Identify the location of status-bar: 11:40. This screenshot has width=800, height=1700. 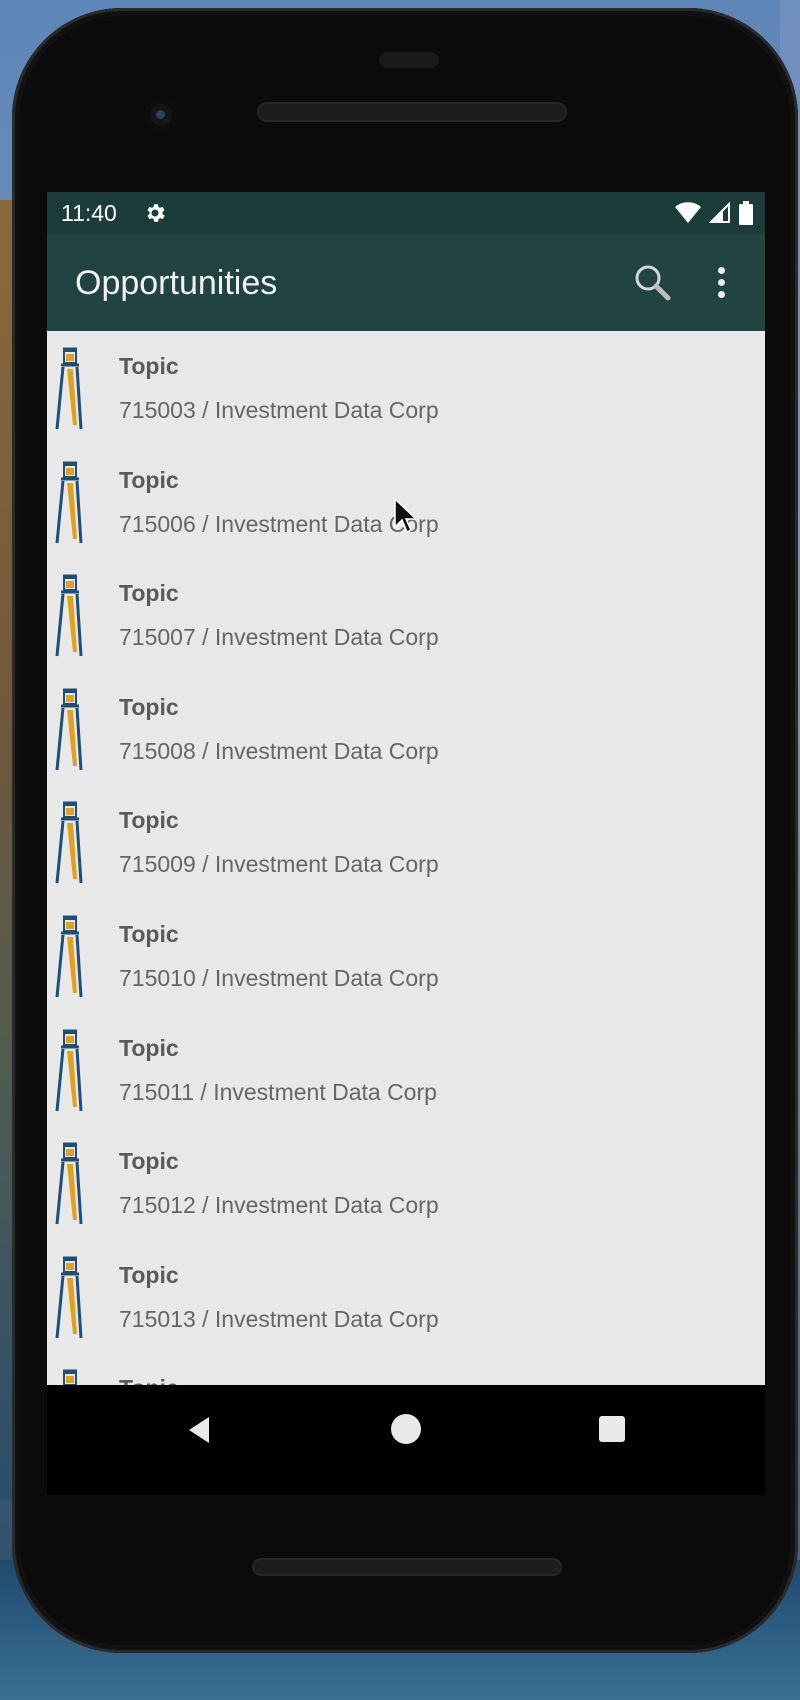
(406, 213).